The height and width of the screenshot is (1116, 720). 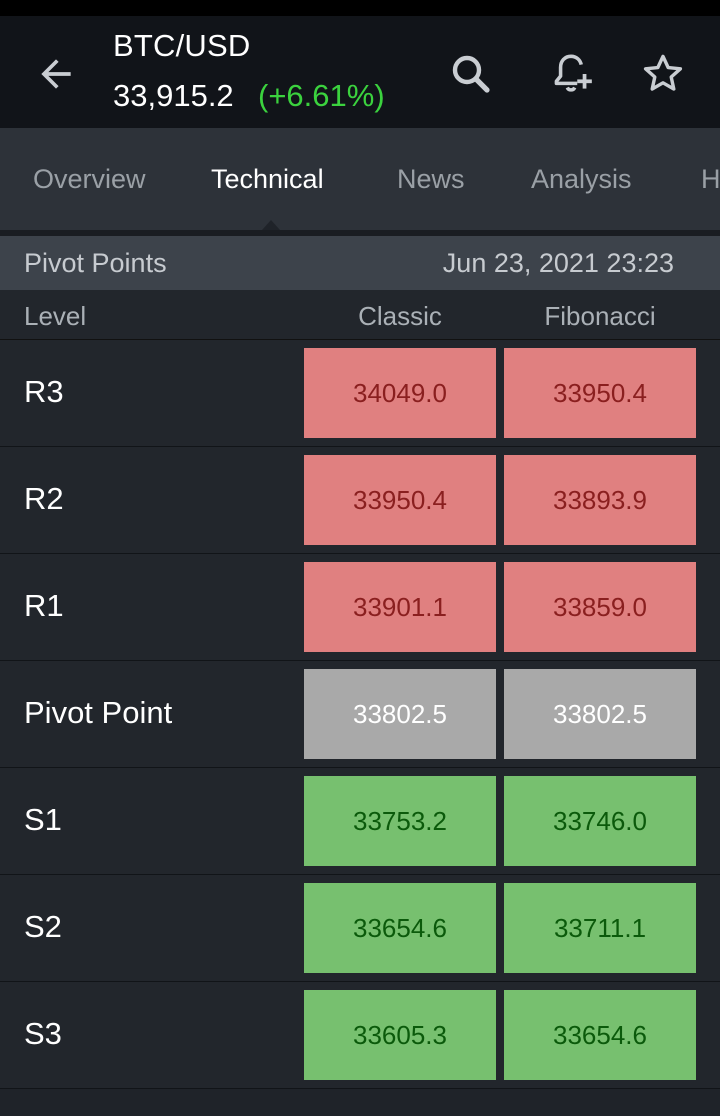 What do you see at coordinates (89, 179) in the screenshot?
I see `tab-overview: Overview` at bounding box center [89, 179].